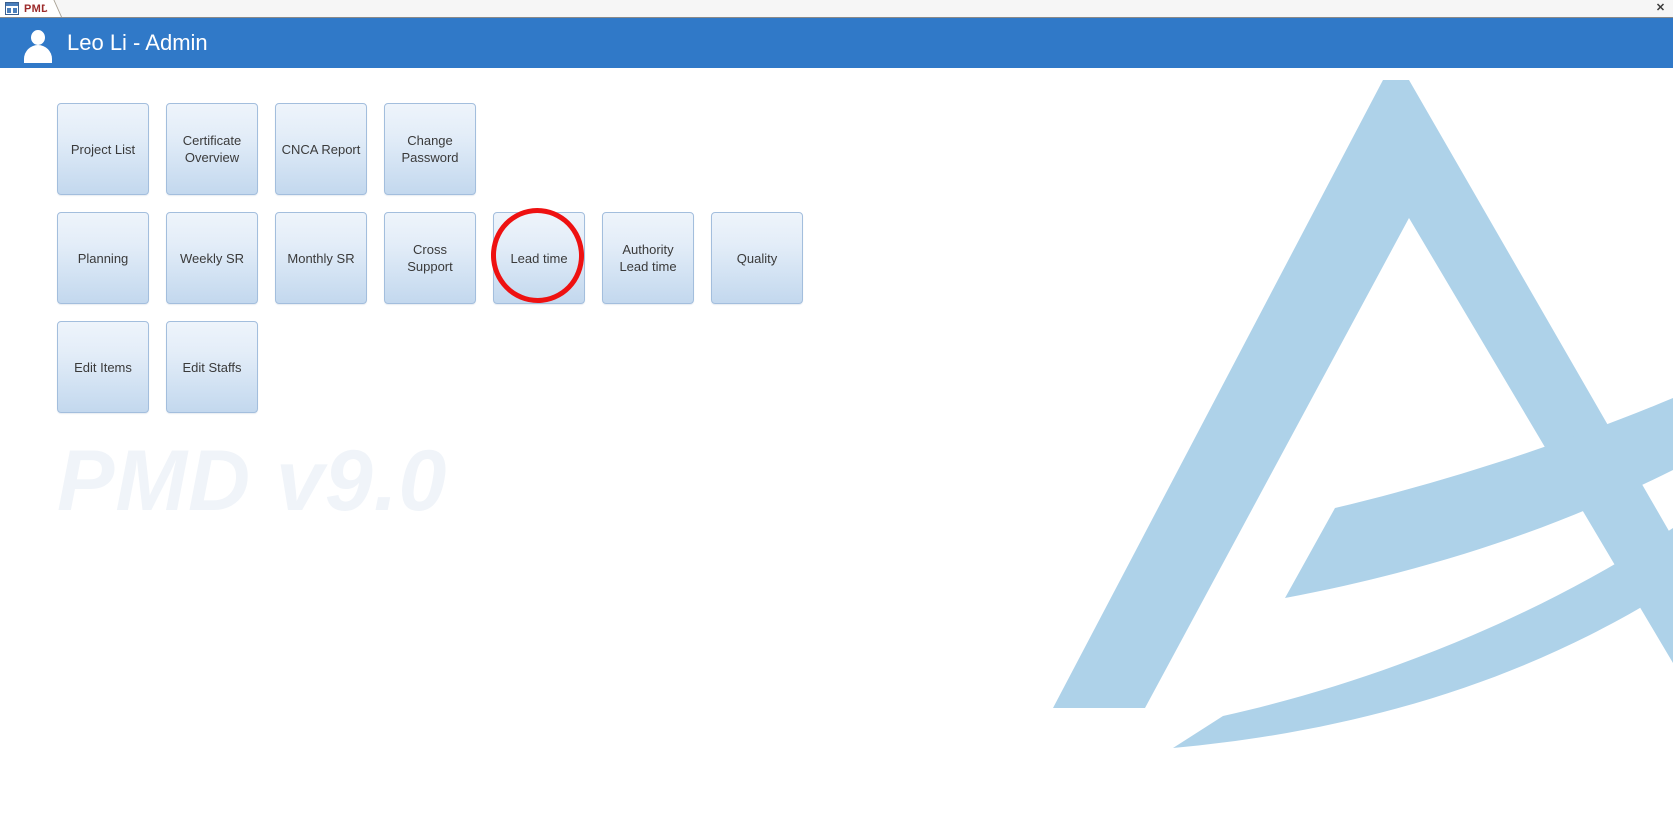 The width and height of the screenshot is (1673, 836). Describe the element at coordinates (12, 8) in the screenshot. I see `access-form-icon` at that location.